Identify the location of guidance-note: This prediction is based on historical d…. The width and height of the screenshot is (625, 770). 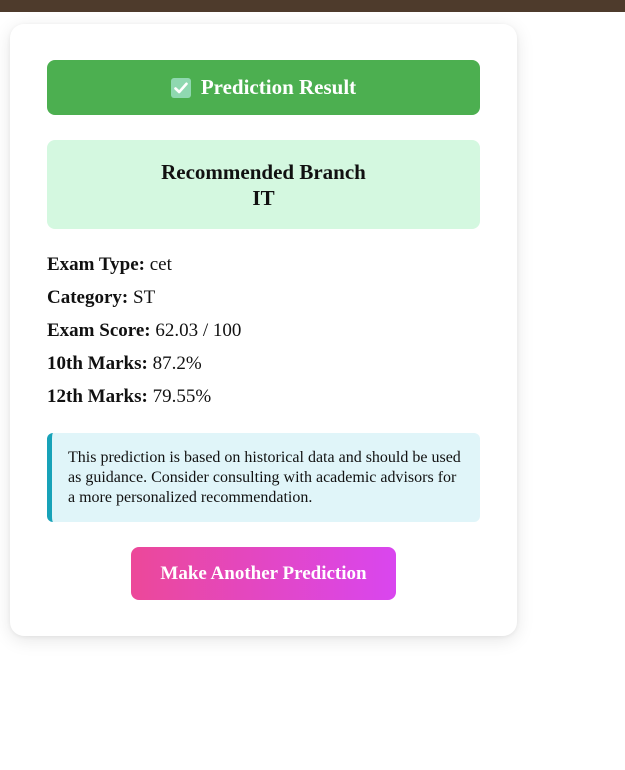
(263, 477).